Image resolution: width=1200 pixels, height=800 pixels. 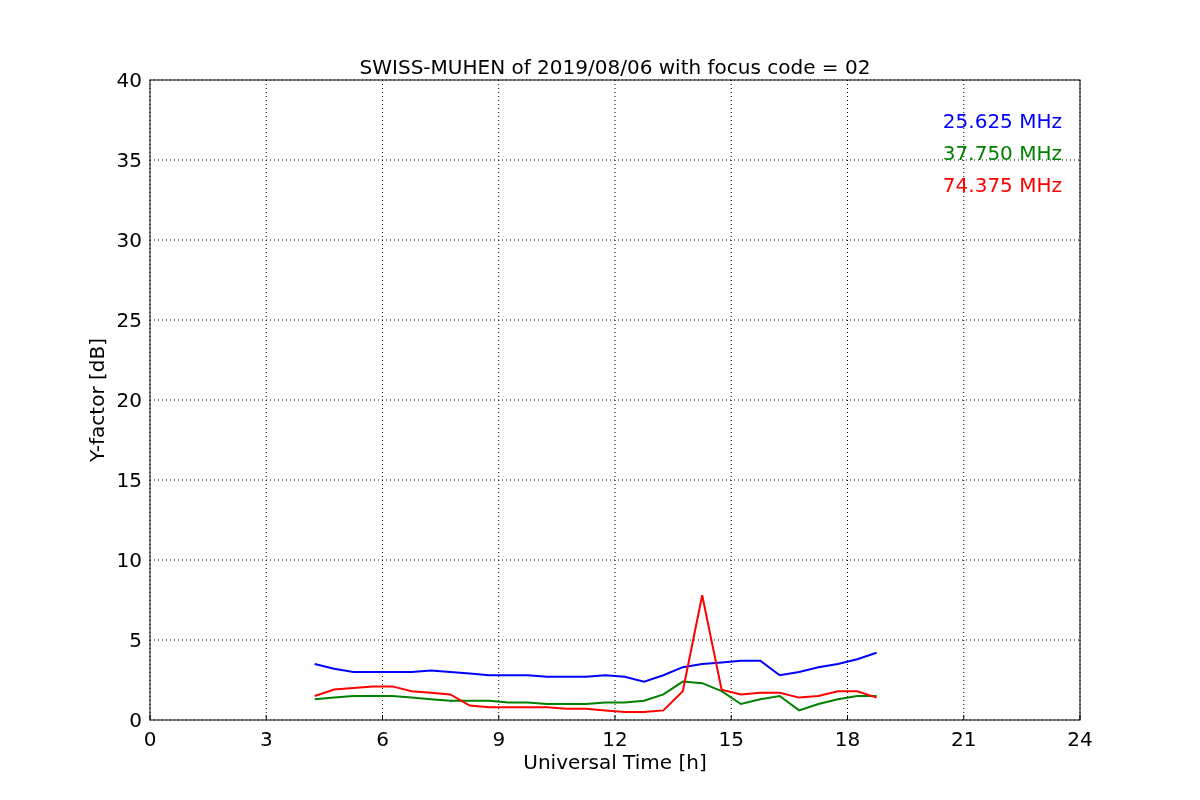 What do you see at coordinates (1002, 185) in the screenshot?
I see `legend-label: 74.375 MHz` at bounding box center [1002, 185].